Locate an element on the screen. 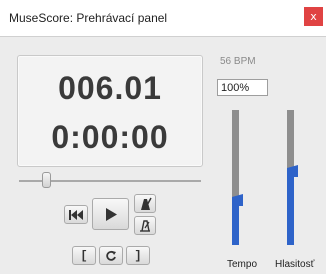 This screenshot has height=274, width=326. loop-in-label: [ is located at coordinates (84, 255).